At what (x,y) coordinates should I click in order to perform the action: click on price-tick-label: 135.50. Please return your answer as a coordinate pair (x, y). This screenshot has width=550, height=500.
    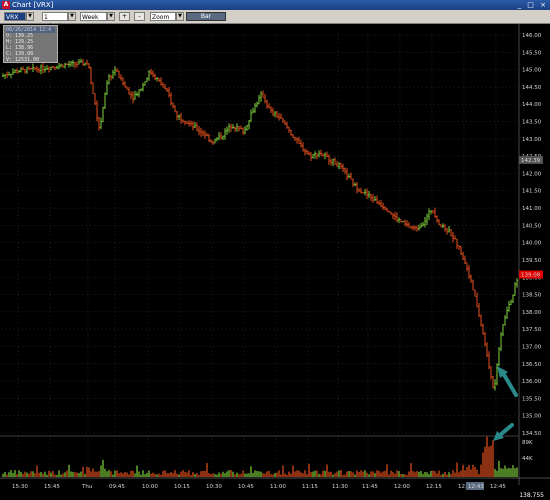
    Looking at the image, I should click on (532, 399).